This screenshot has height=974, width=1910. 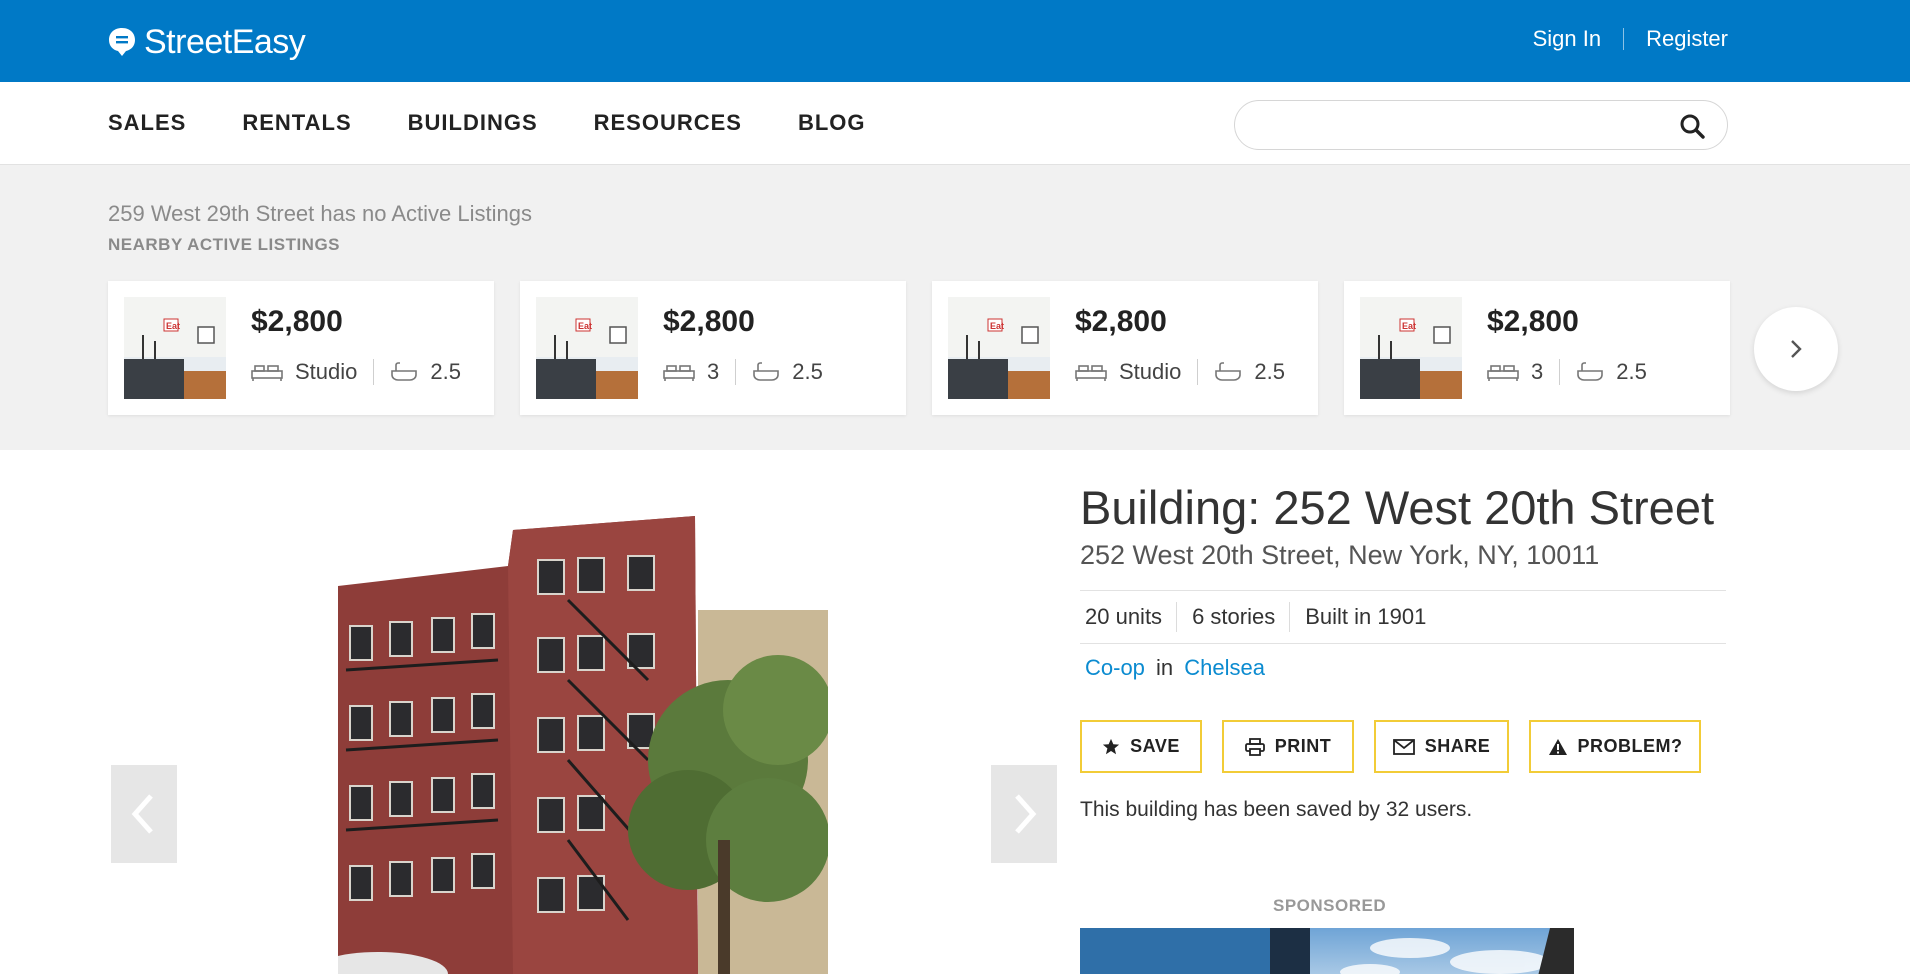 I want to click on warning-triangle-icon, so click(x=1557, y=746).